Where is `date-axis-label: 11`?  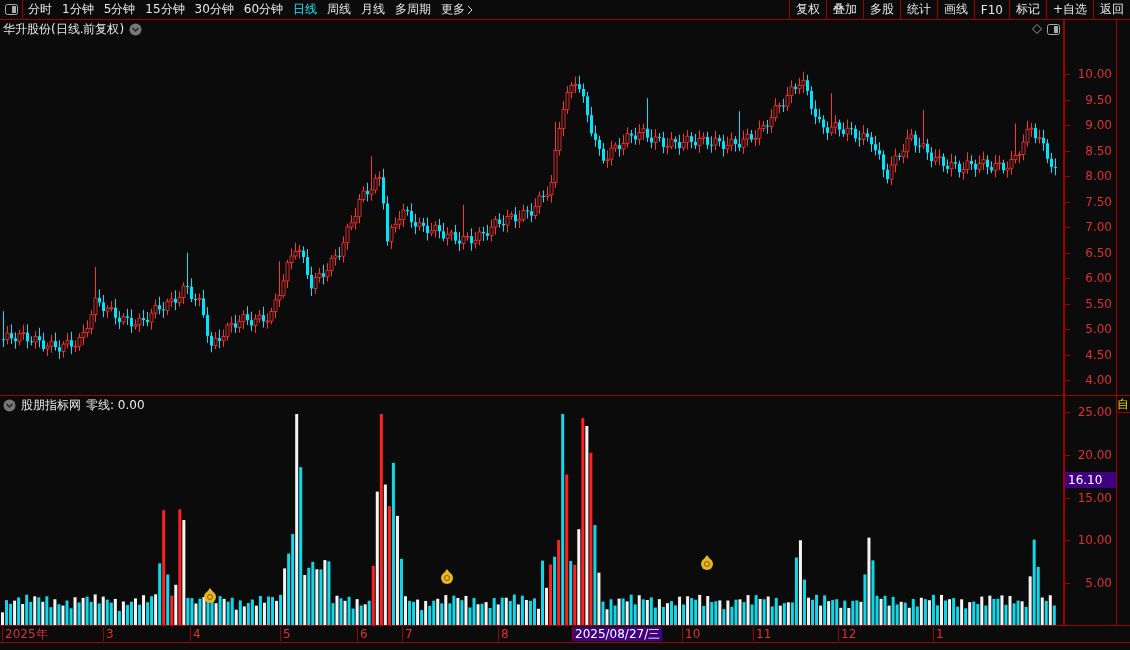
date-axis-label: 11 is located at coordinates (763, 634).